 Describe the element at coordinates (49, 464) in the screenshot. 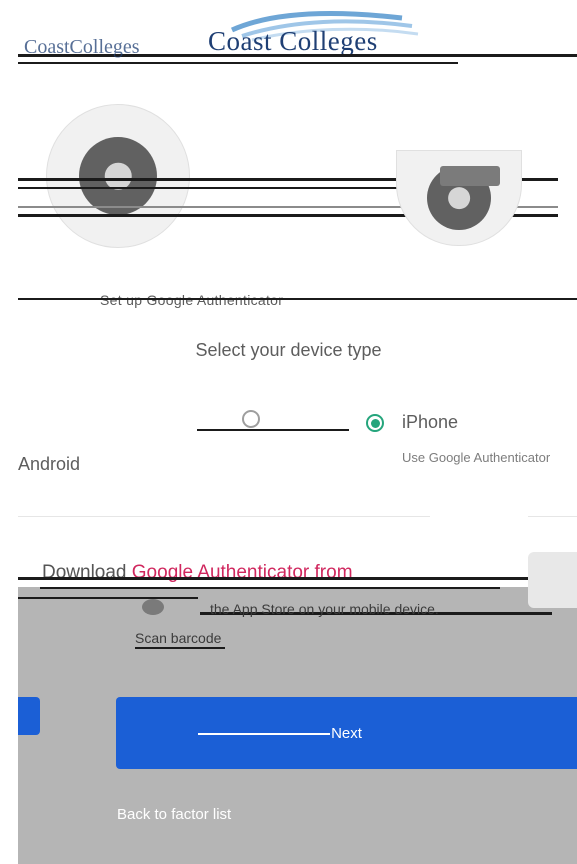

I see `option-label-android: Android` at that location.